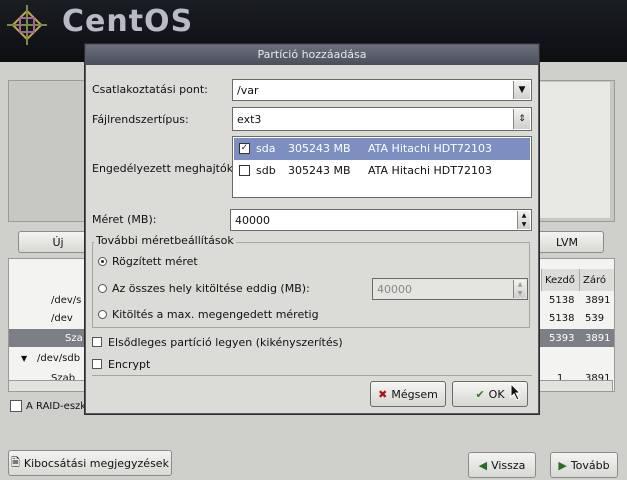 This screenshot has height=480, width=627. What do you see at coordinates (312, 55) in the screenshot?
I see `dialog-title: Partíció hozzáadása` at bounding box center [312, 55].